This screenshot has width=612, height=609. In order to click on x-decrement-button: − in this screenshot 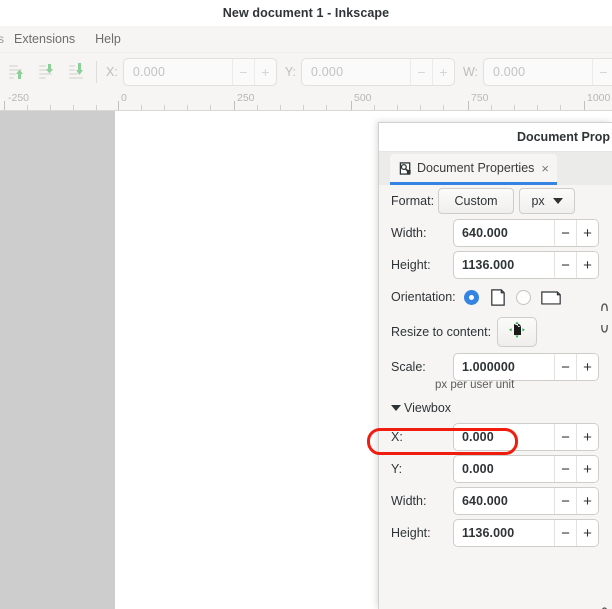, I will do `click(242, 71)`.